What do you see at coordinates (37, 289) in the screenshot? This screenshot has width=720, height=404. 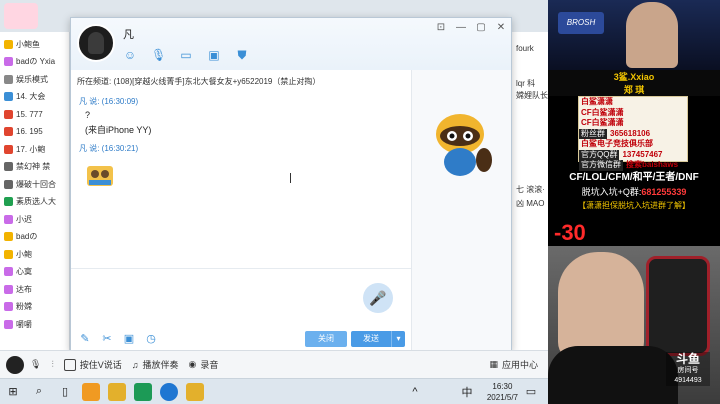 I see `channel-list-item: 达布` at bounding box center [37, 289].